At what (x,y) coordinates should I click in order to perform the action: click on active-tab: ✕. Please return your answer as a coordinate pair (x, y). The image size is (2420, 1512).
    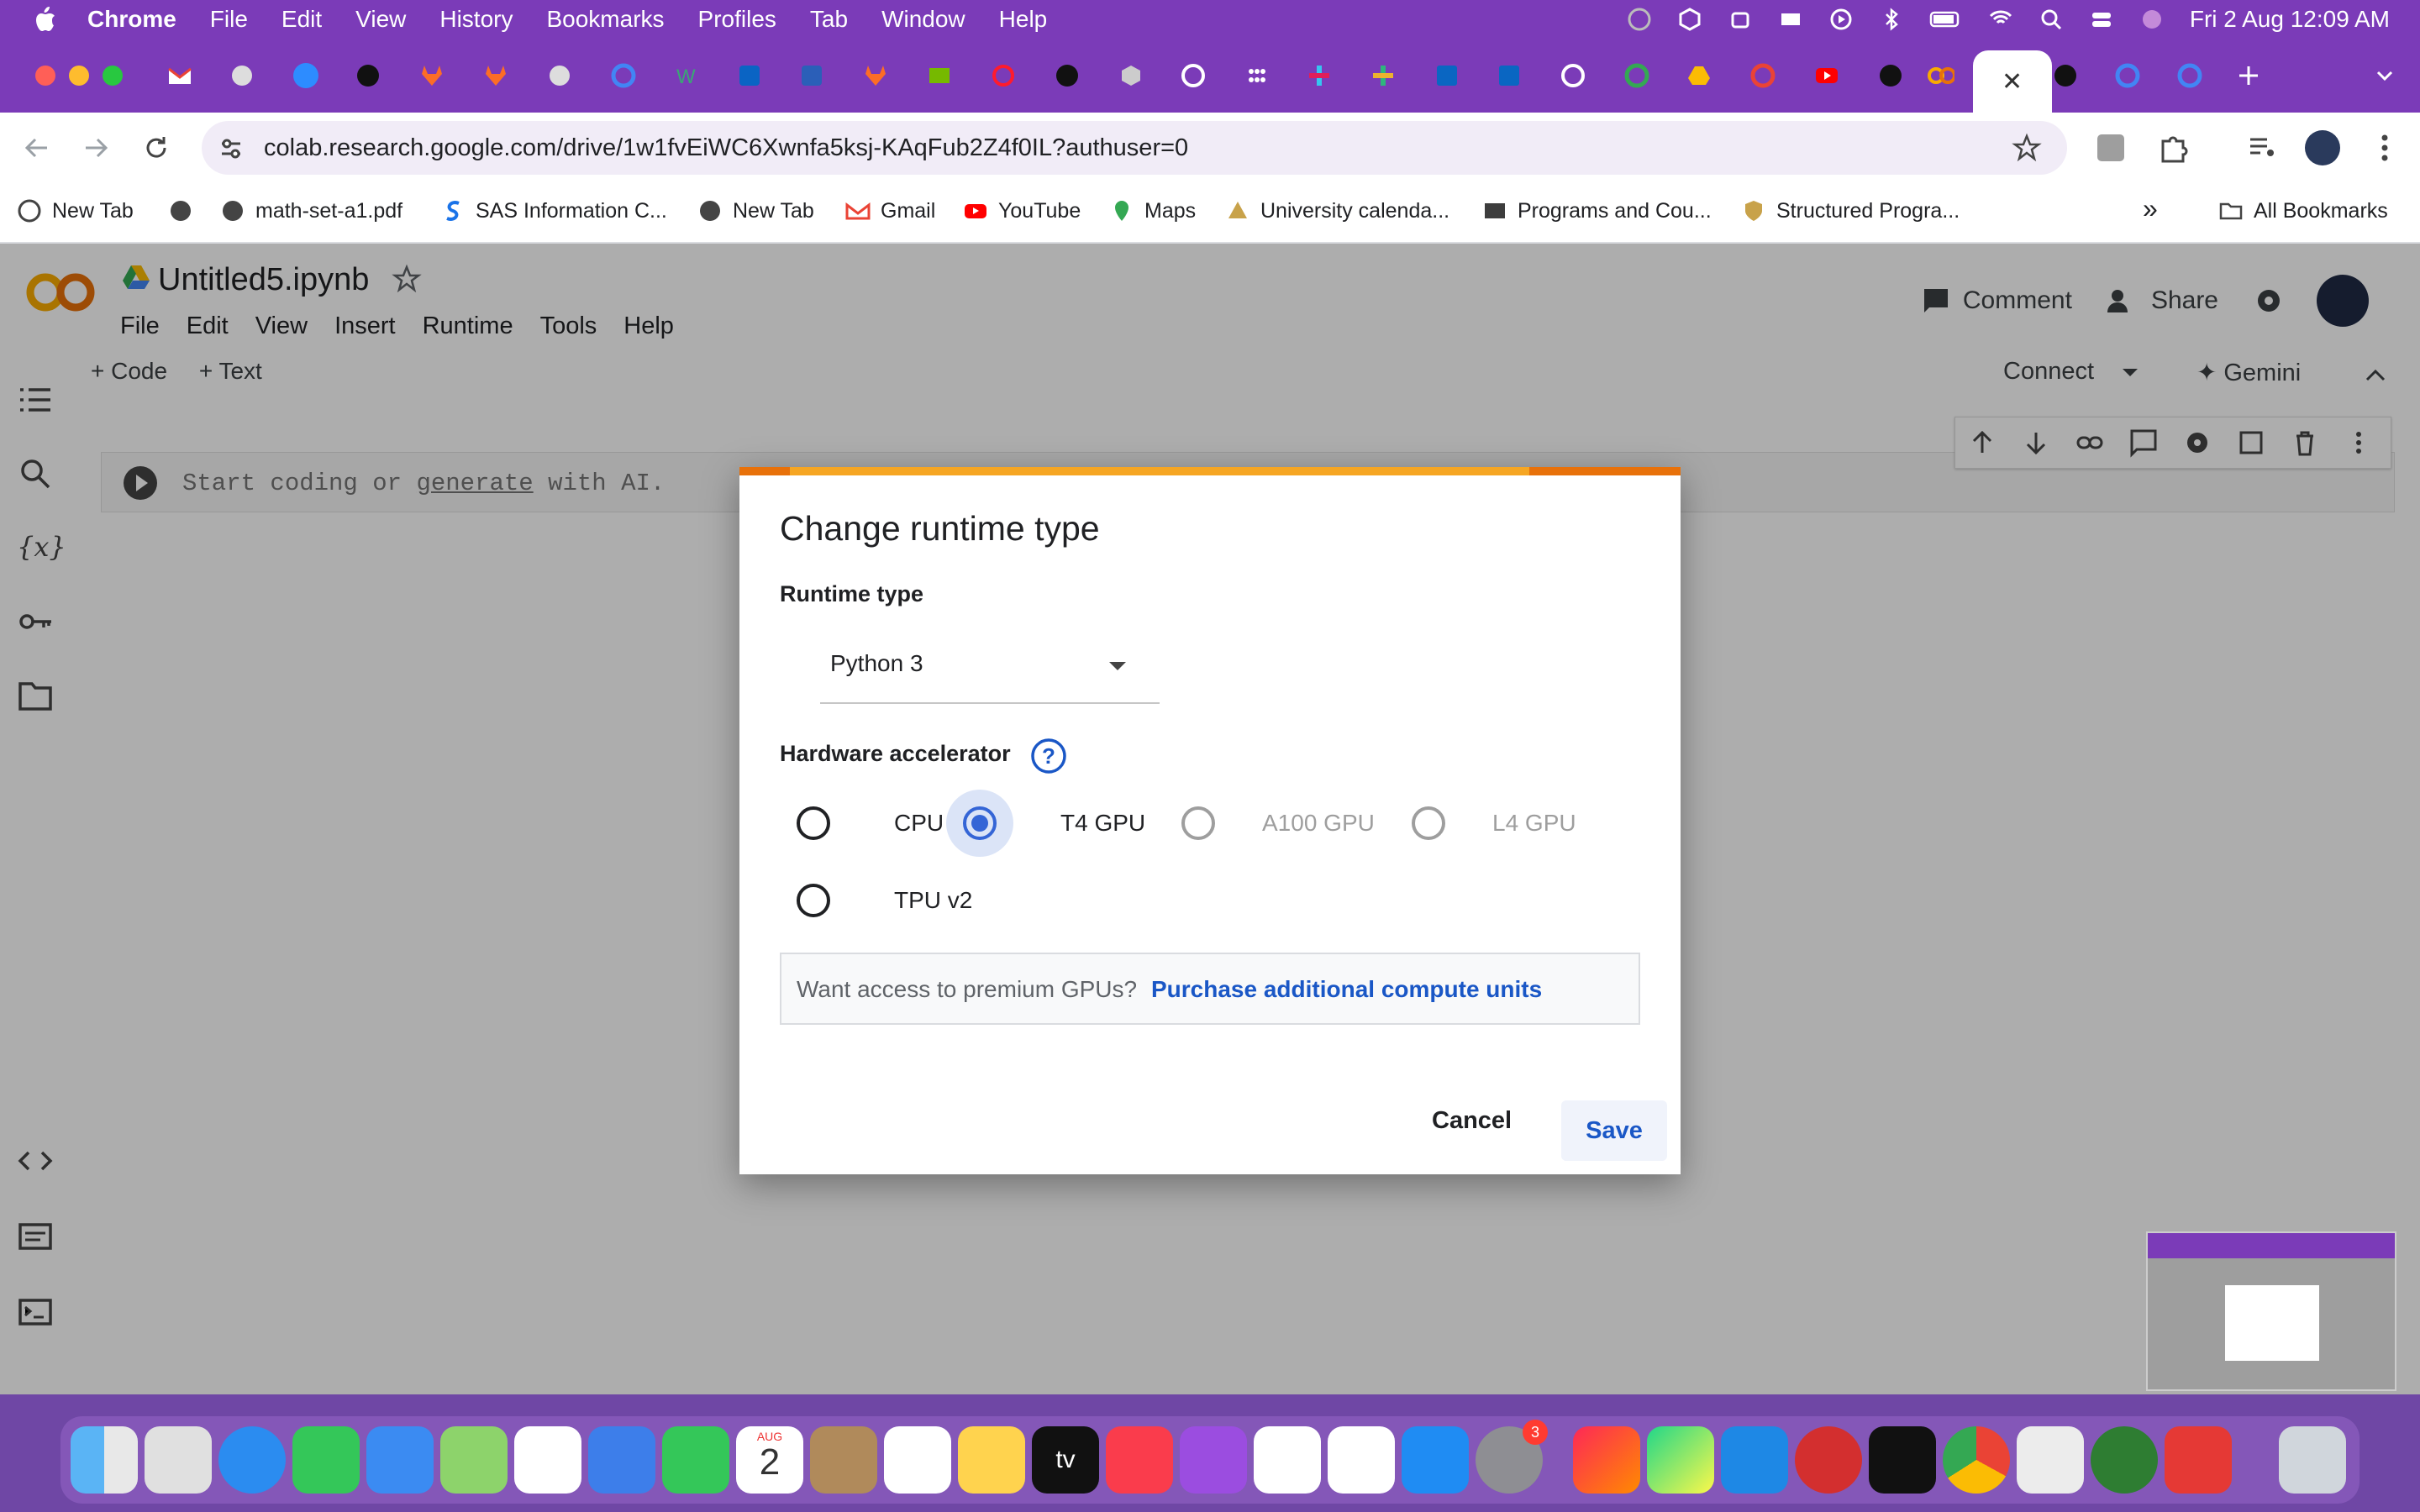
    Looking at the image, I should click on (2012, 81).